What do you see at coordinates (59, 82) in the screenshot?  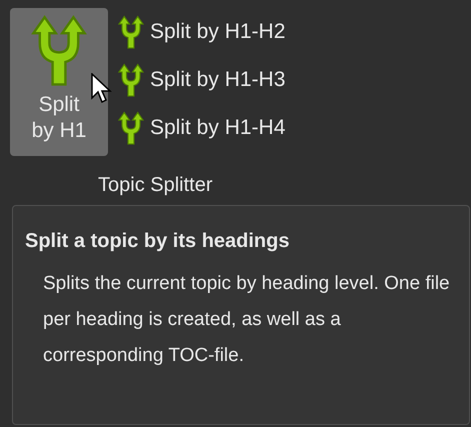 I see `split-button: Split by H1` at bounding box center [59, 82].